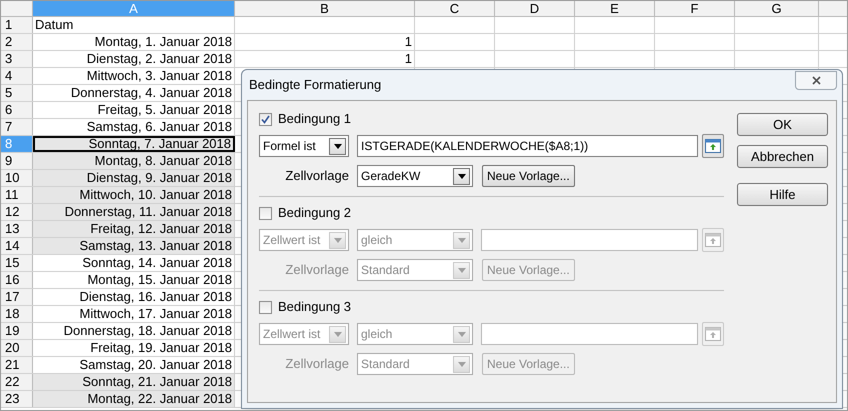 This screenshot has height=411, width=848. Describe the element at coordinates (325, 8) in the screenshot. I see `column-header: B` at that location.